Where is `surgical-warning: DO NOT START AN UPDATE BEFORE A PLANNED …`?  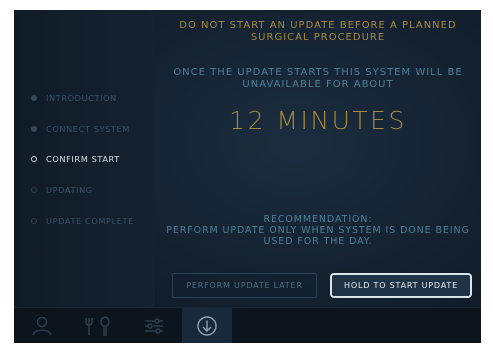 surgical-warning: DO NOT START AN UPDATE BEFORE A PLANNED … is located at coordinates (318, 32).